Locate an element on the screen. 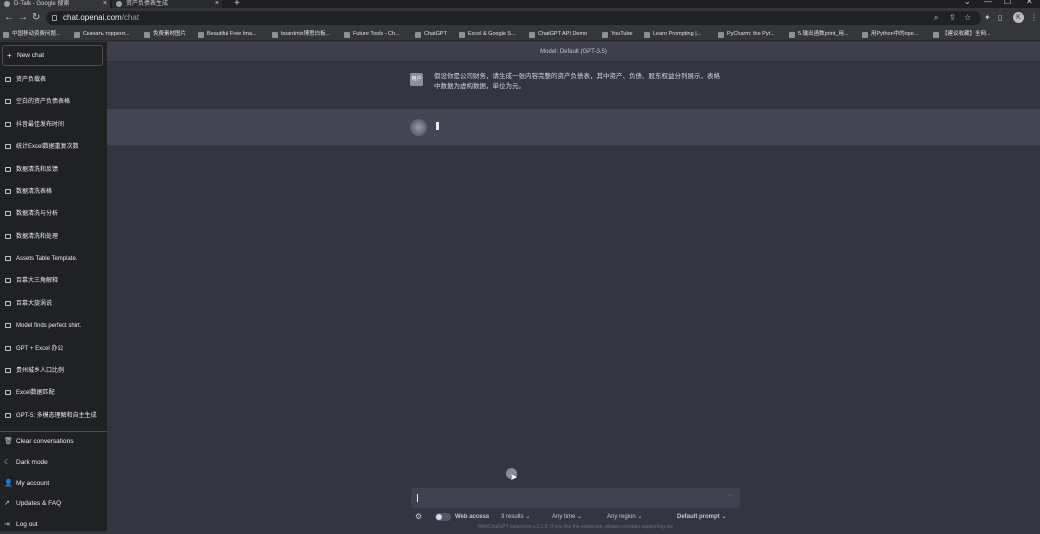  results-select: 3 results ⌄ is located at coordinates (515, 517).